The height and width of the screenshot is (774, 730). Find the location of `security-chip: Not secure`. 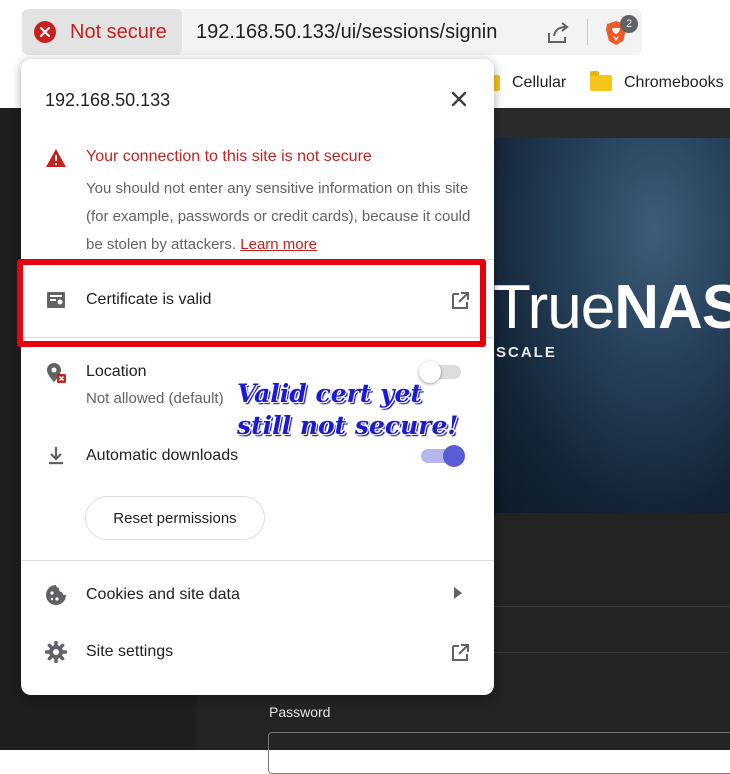

security-chip: Not secure is located at coordinates (102, 32).